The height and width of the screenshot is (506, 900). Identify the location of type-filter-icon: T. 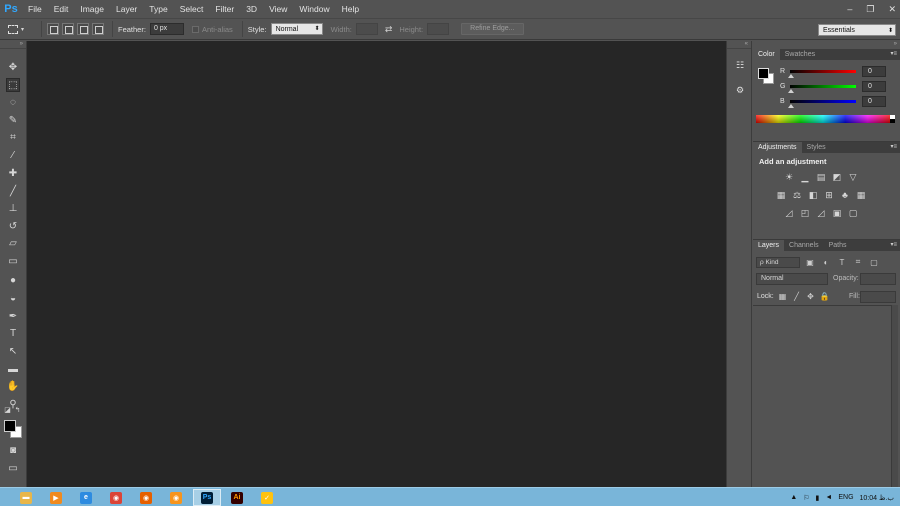
(842, 262).